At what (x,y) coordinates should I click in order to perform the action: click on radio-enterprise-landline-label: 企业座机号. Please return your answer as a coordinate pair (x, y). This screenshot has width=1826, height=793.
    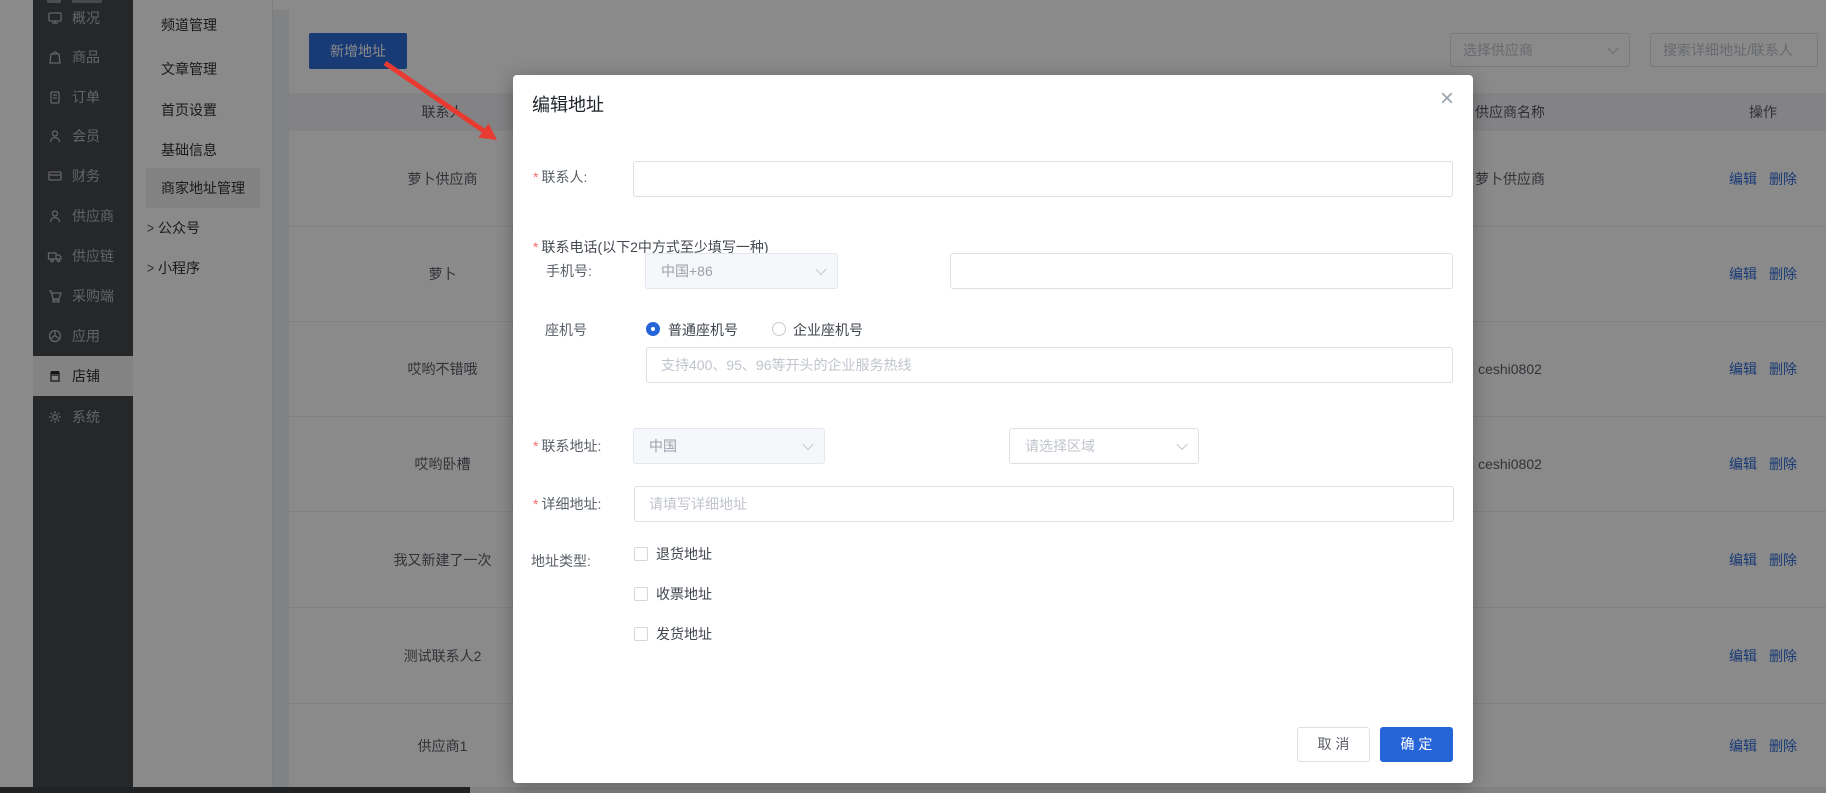
    Looking at the image, I should click on (828, 330).